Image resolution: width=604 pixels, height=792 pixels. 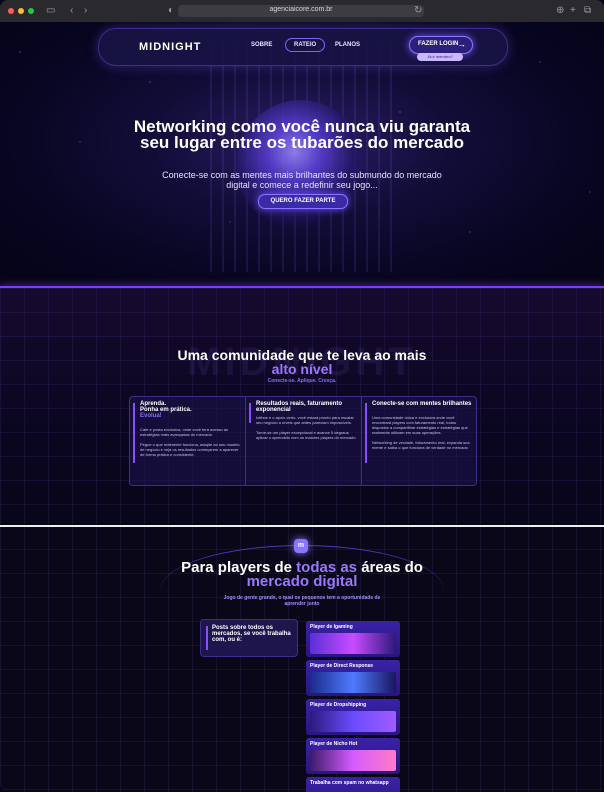 What do you see at coordinates (587, 10) in the screenshot?
I see `tabs-overview-icon: ⧉` at bounding box center [587, 10].